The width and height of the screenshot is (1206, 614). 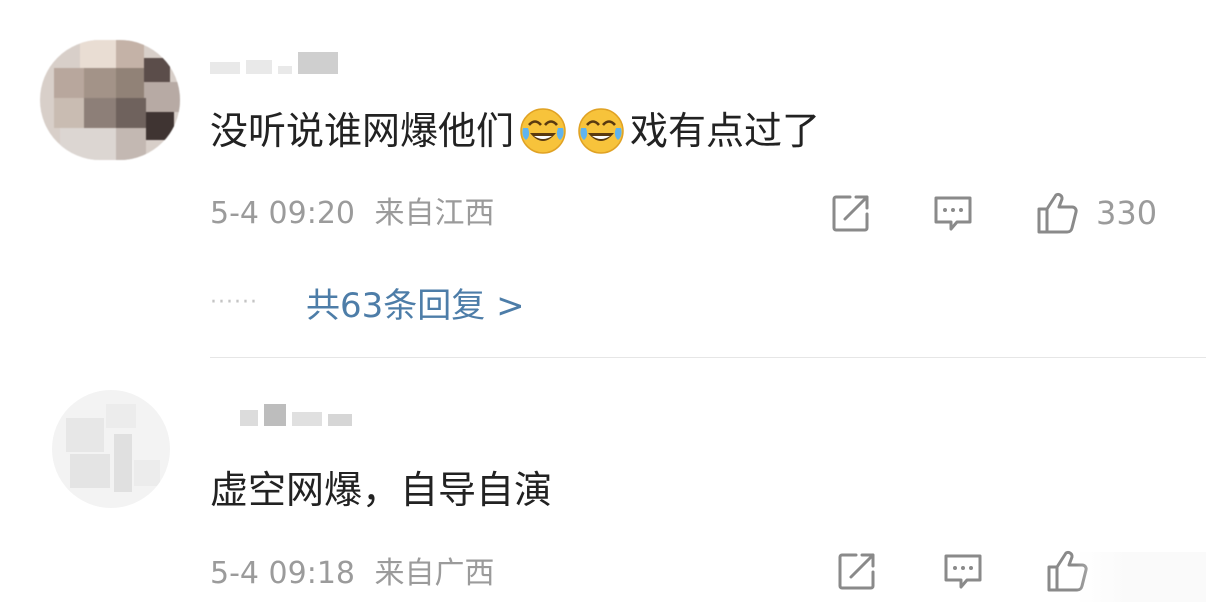 What do you see at coordinates (234, 302) in the screenshot?
I see `reply-dots: ······` at bounding box center [234, 302].